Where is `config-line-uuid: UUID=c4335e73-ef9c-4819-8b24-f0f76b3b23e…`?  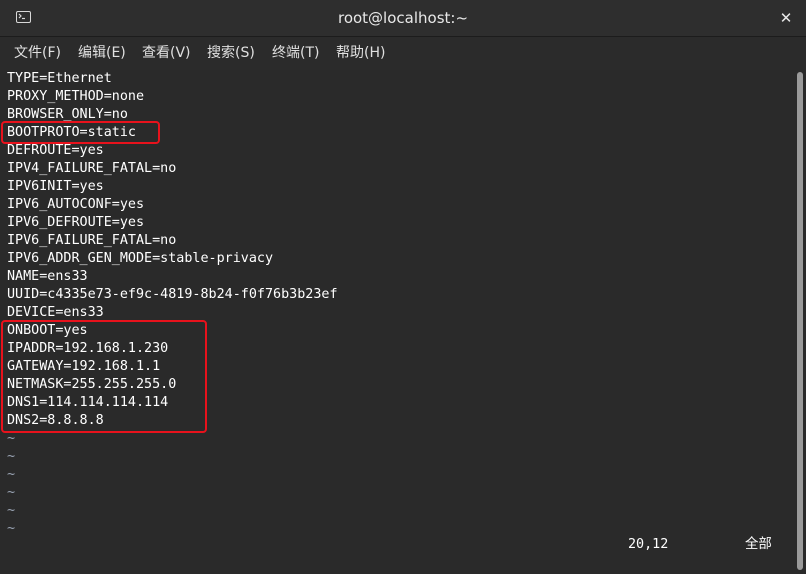
config-line-uuid: UUID=c4335e73-ef9c-4819-8b24-f0f76b3b23e… is located at coordinates (172, 294).